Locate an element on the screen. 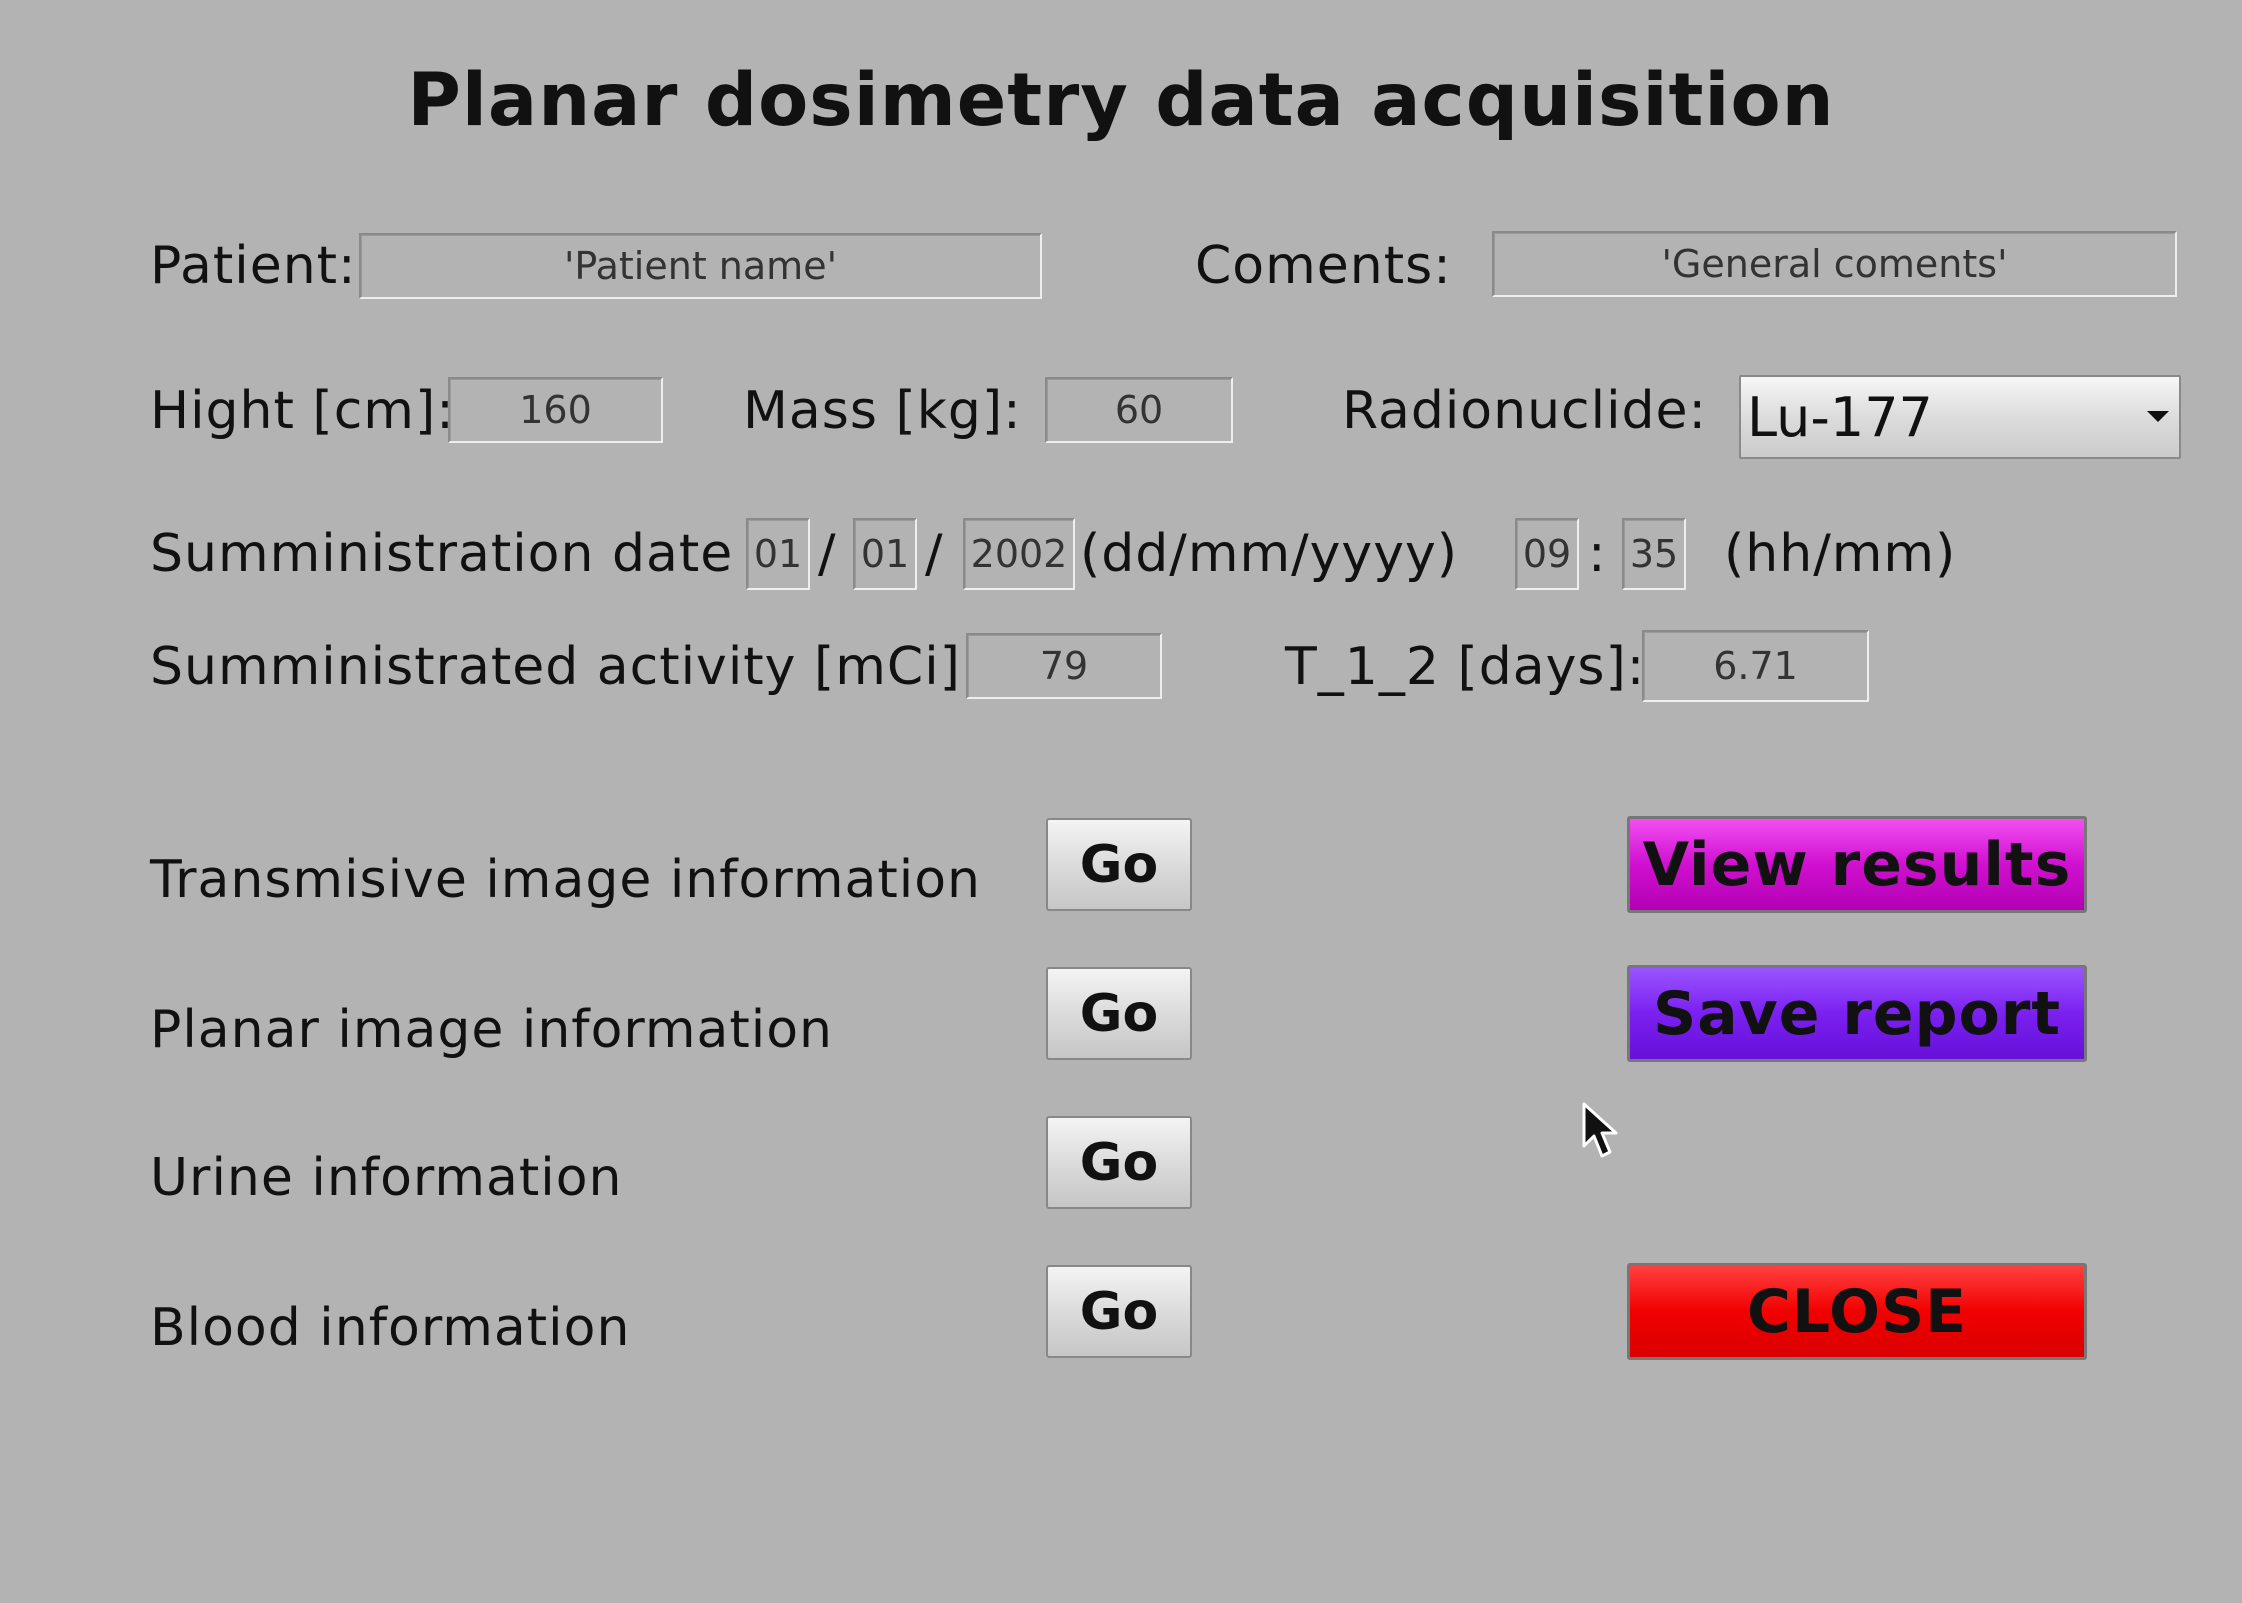 This screenshot has height=1603, width=2242. admin-day-field is located at coordinates (778, 554).